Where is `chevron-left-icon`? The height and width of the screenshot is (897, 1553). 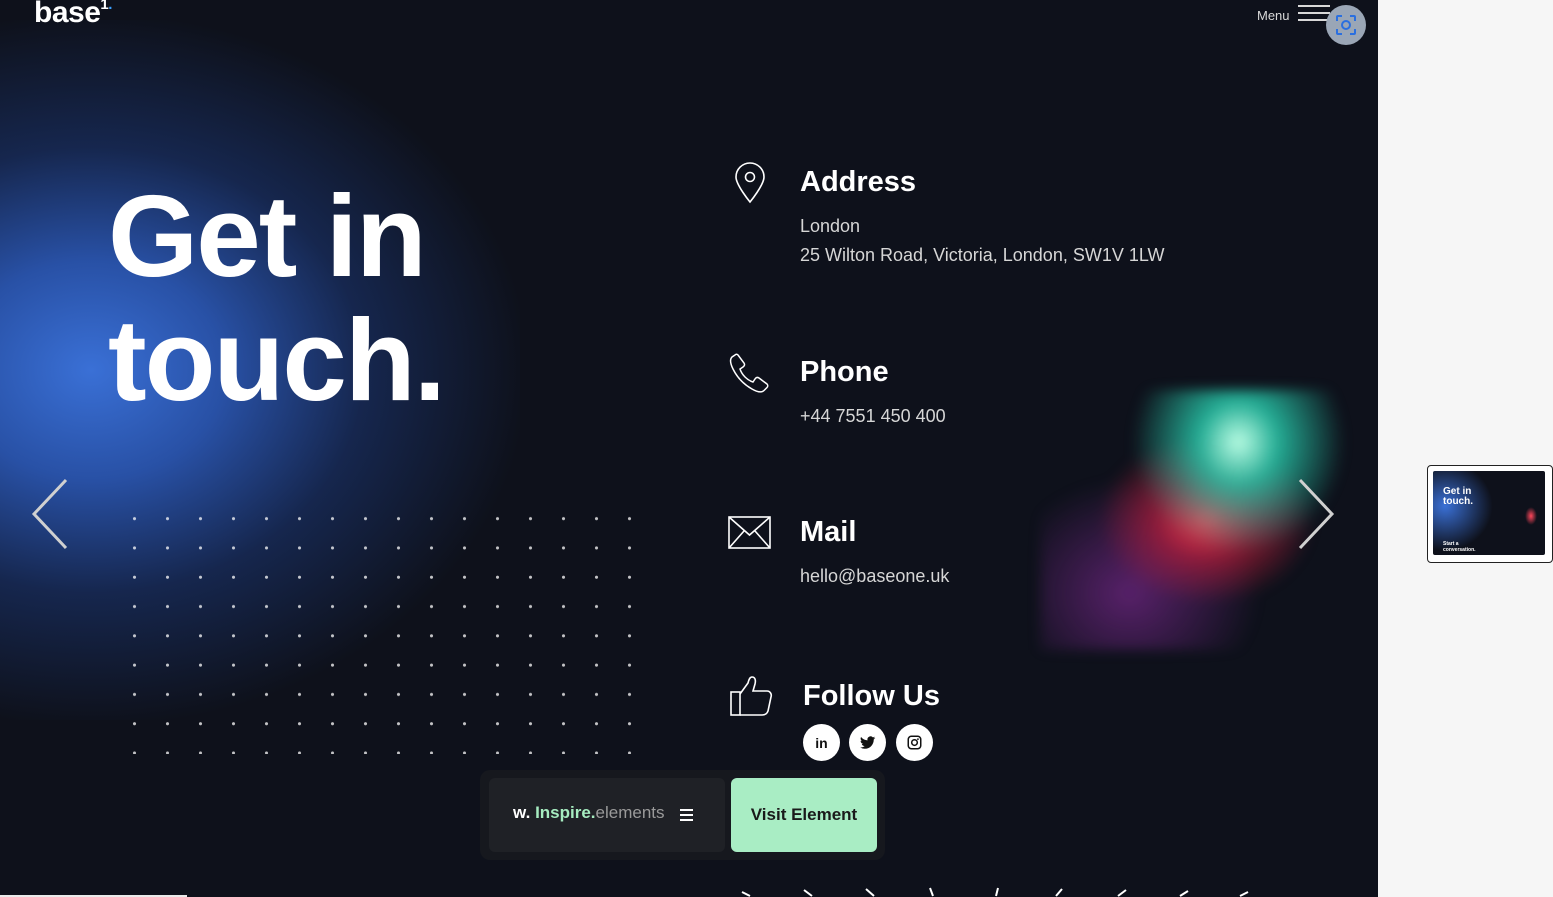 chevron-left-icon is located at coordinates (50, 514).